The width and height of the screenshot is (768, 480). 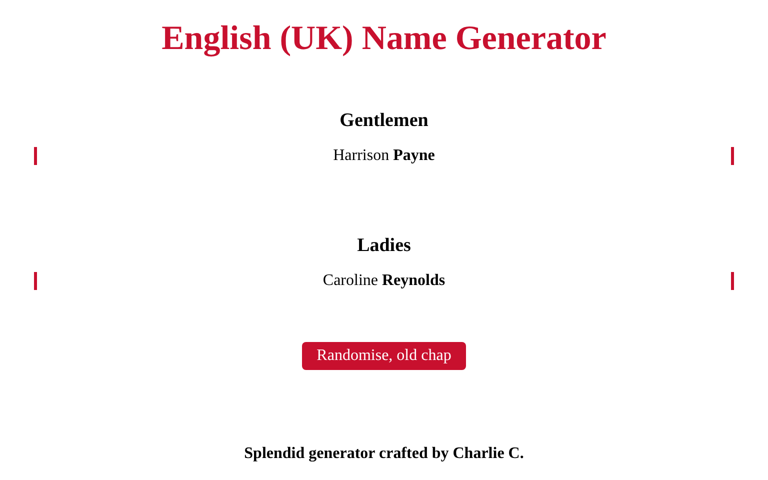 What do you see at coordinates (384, 281) in the screenshot?
I see `generated-name: Caroline Reynolds` at bounding box center [384, 281].